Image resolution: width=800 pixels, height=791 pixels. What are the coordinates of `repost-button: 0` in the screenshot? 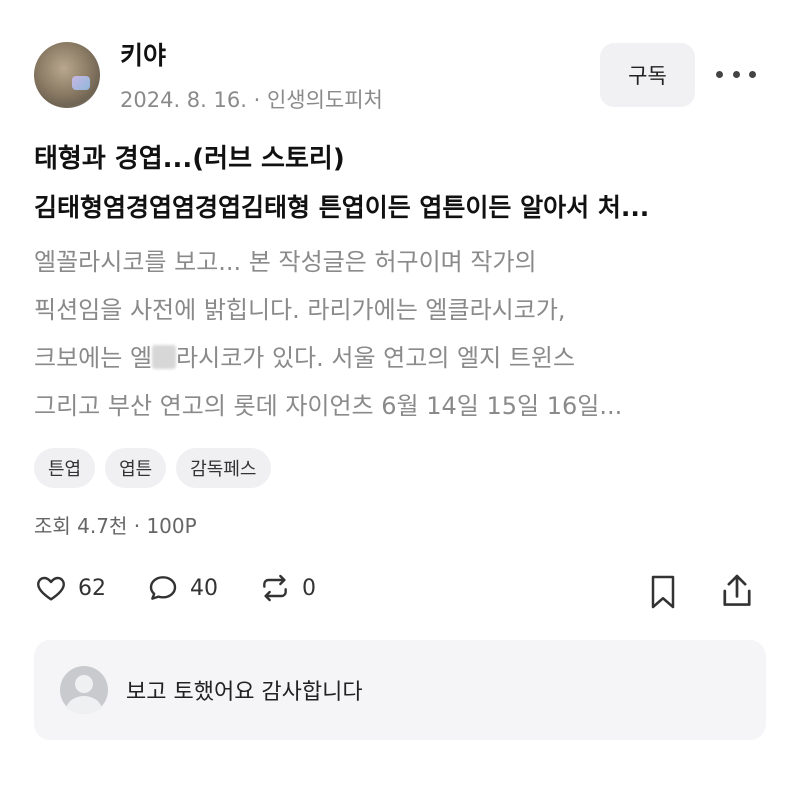 It's located at (287, 588).